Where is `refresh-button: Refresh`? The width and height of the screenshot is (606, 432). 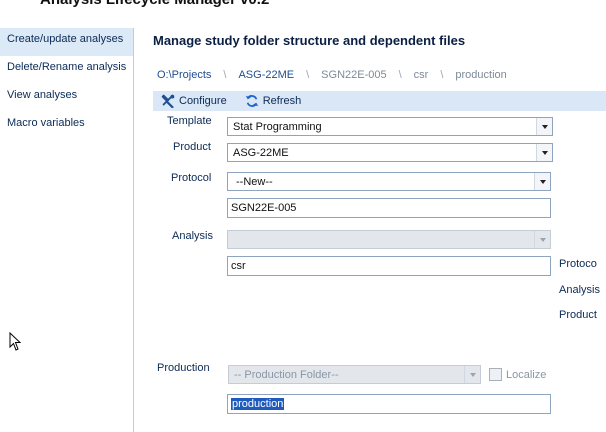
refresh-button: Refresh is located at coordinates (273, 101).